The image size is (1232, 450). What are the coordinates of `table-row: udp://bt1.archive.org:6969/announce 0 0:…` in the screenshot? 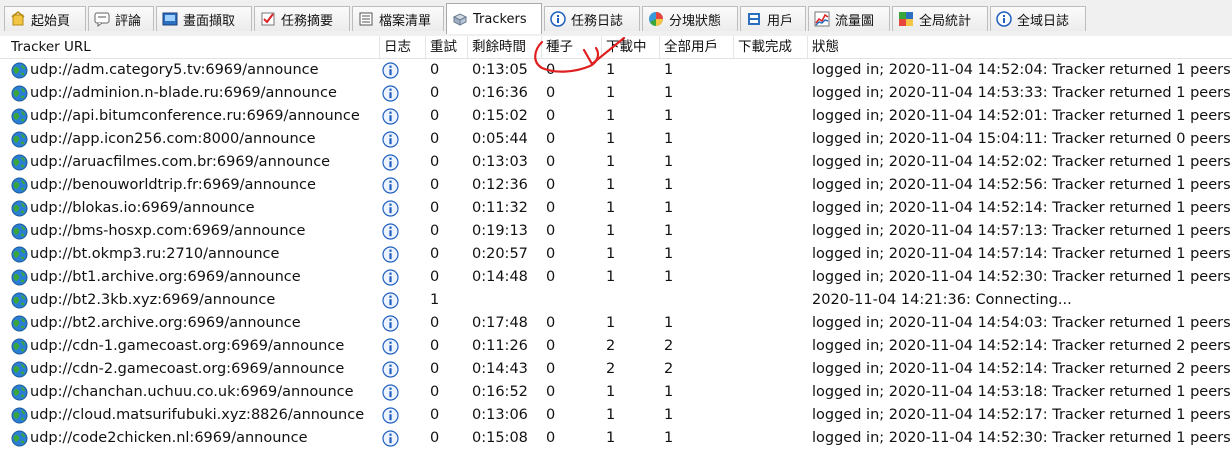 It's located at (616, 277).